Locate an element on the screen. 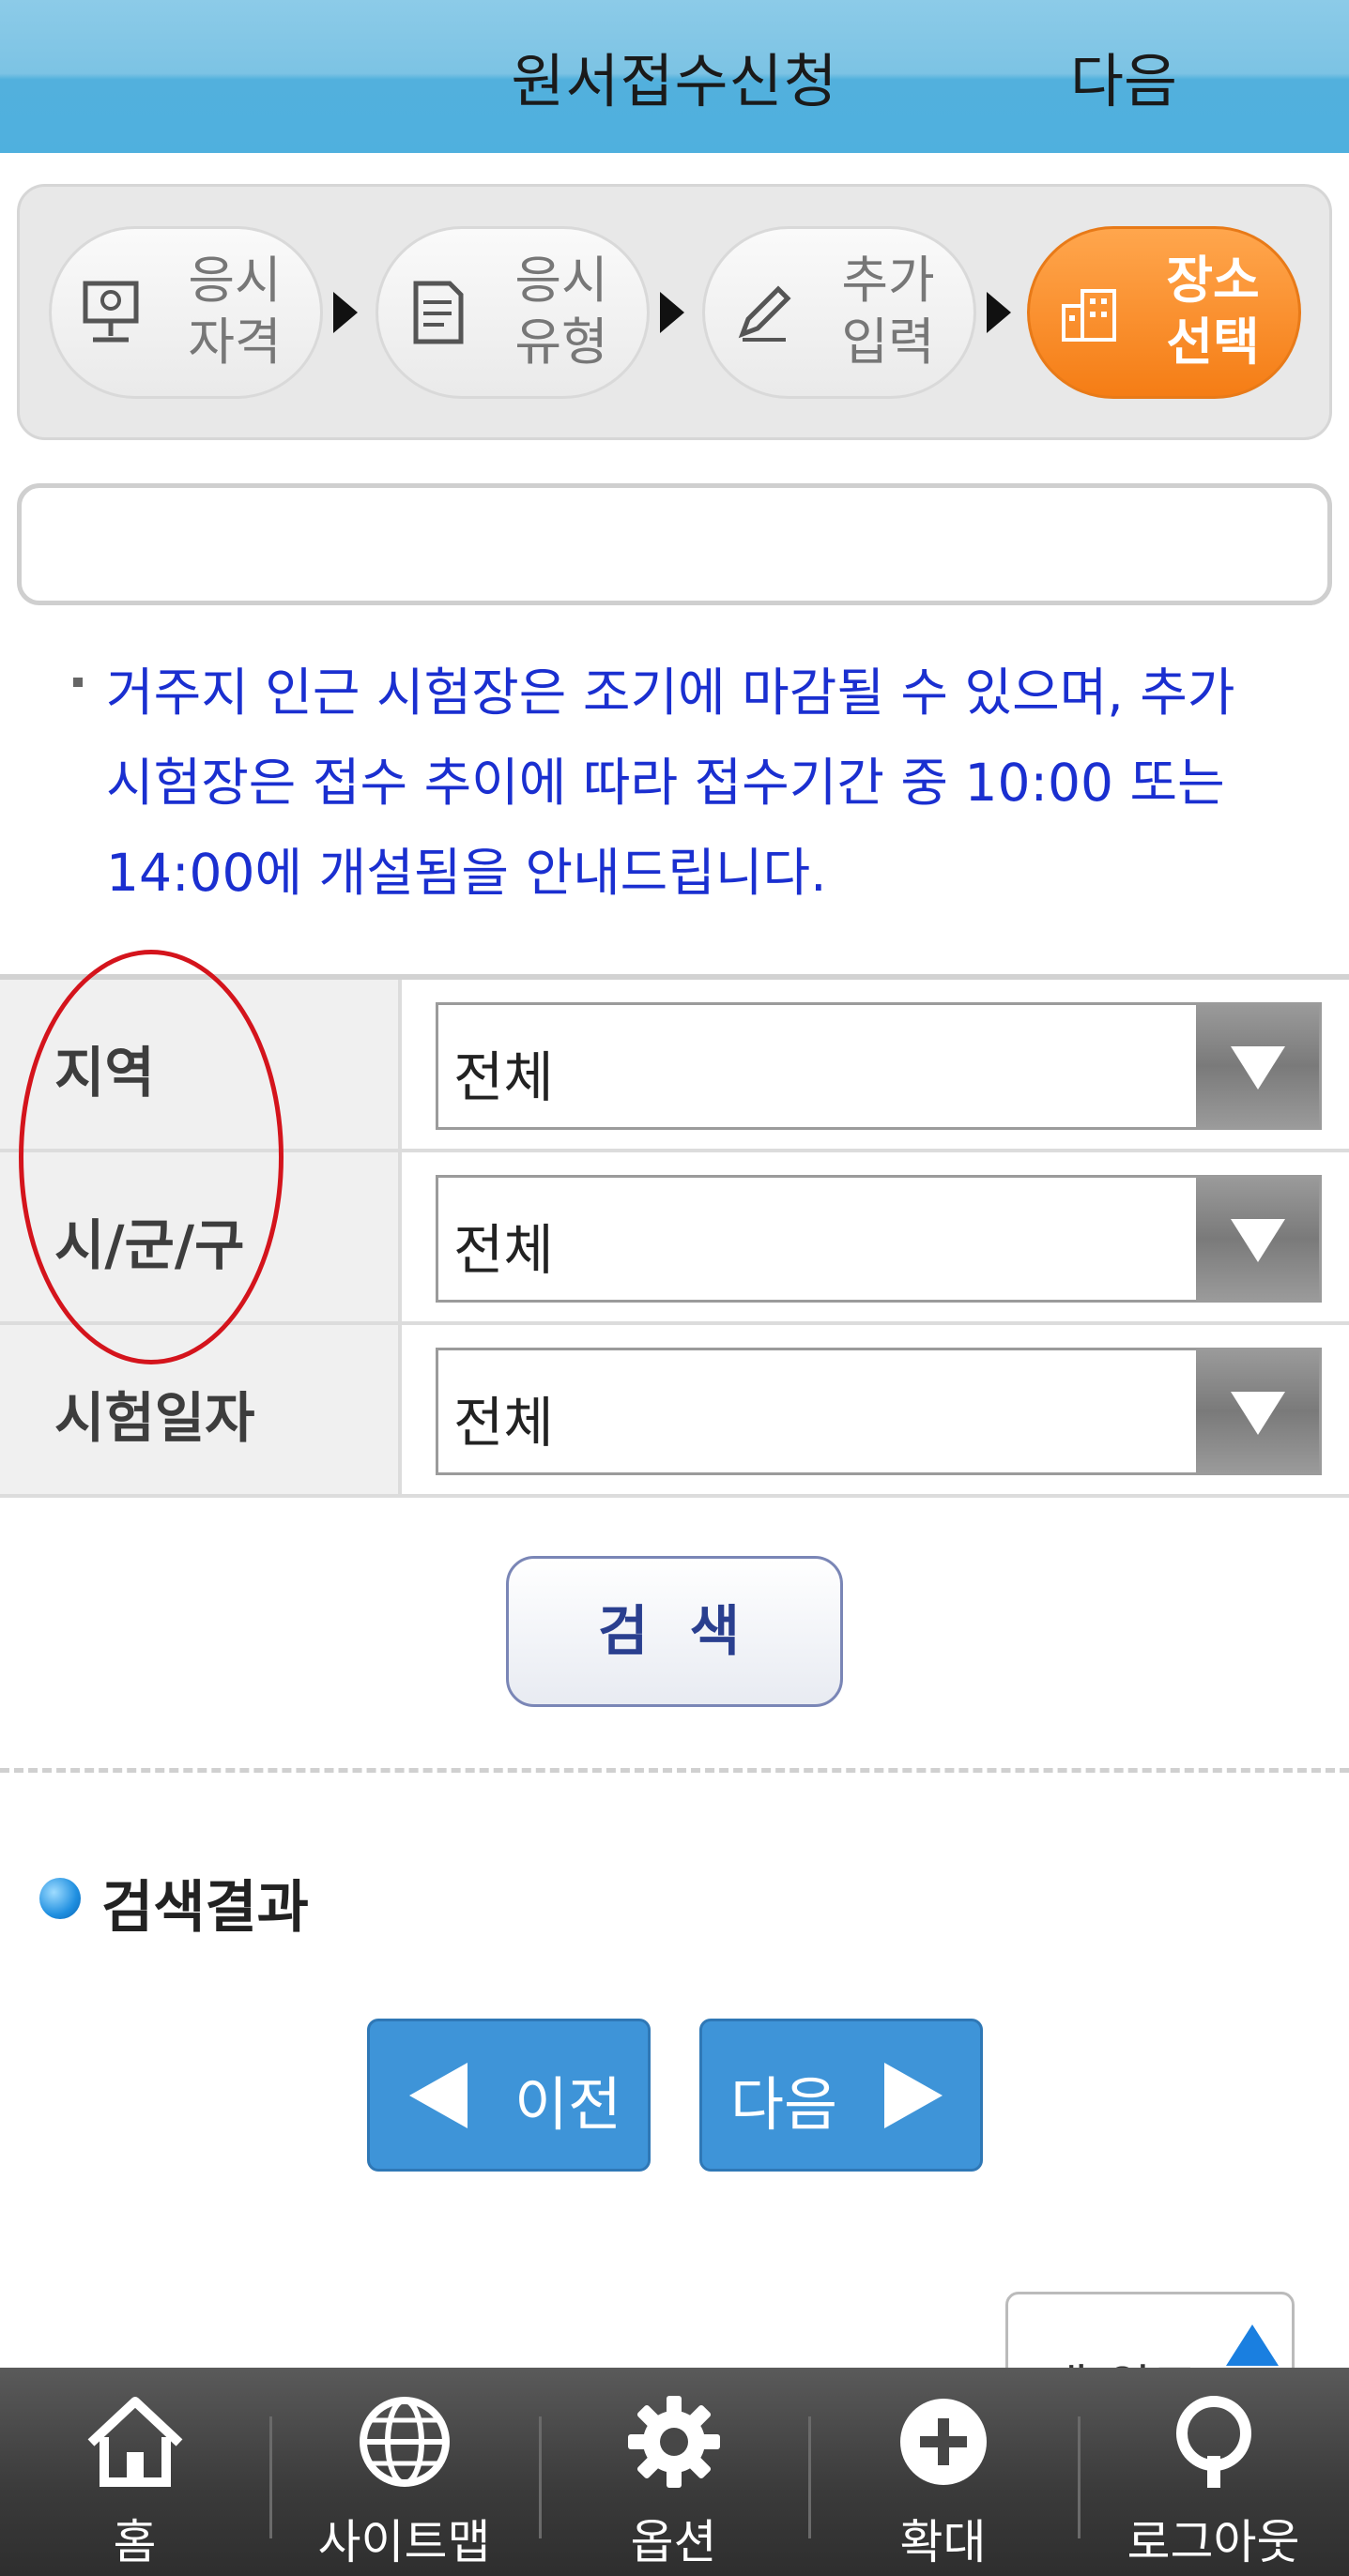 The image size is (1349, 2576). header-next-button: 다음 is located at coordinates (1123, 76).